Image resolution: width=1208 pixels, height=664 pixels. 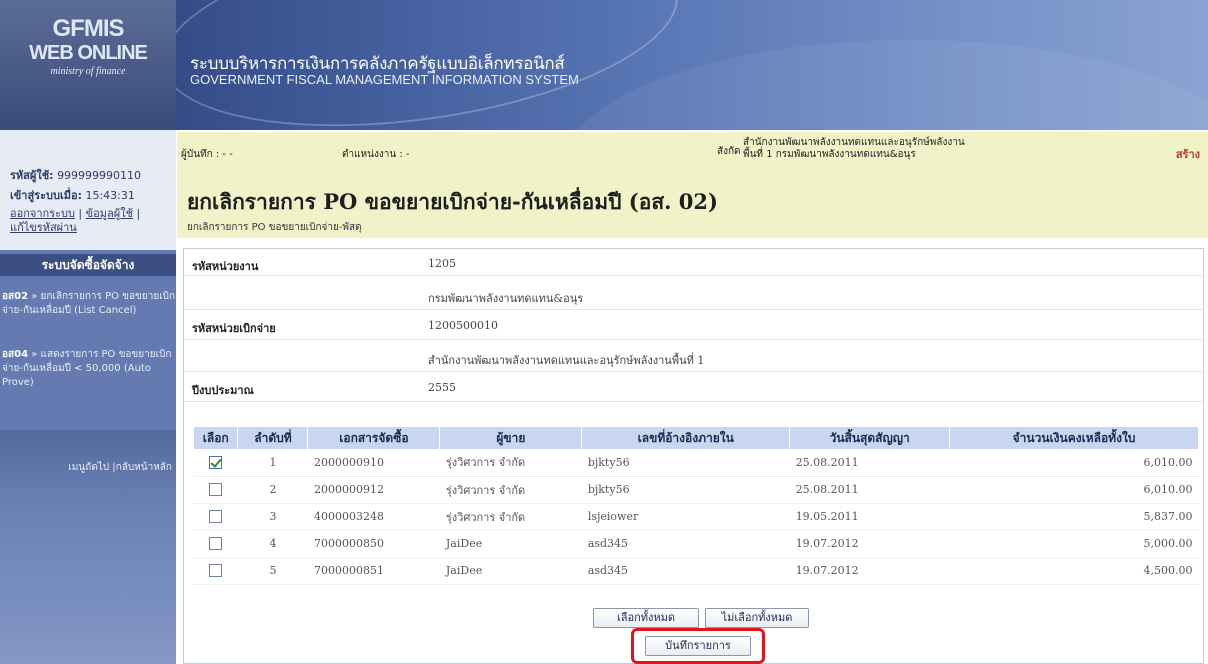 I want to click on org-name-line2: พื้นที่ 1 กรมพัฒนาพลังงานทดแทน&อนุร, so click(x=829, y=154).